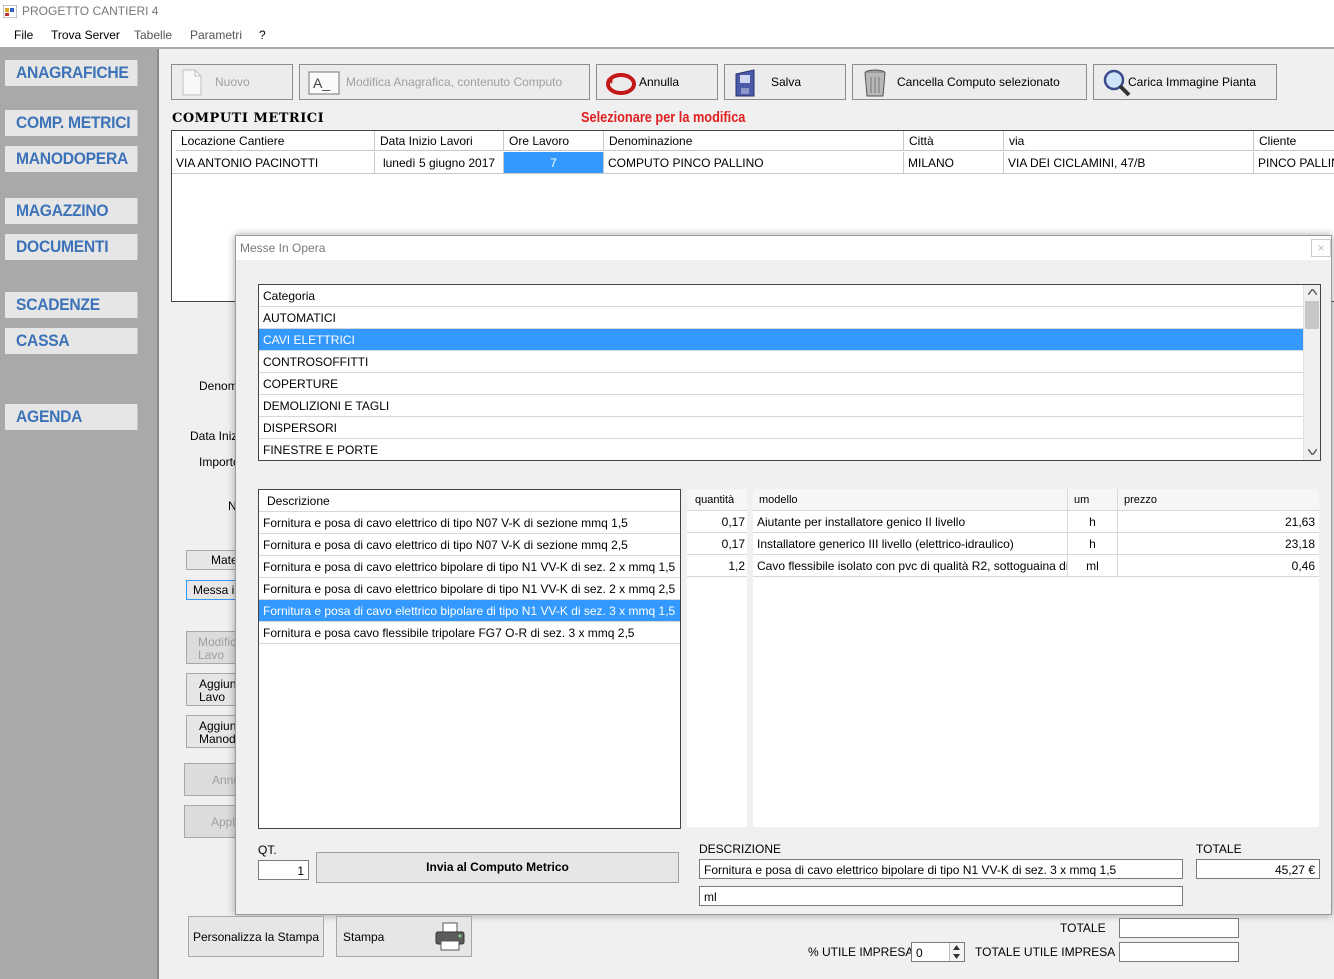 This screenshot has height=979, width=1334. What do you see at coordinates (1218, 522) in the screenshot?
I see `prezzo-cell: 21,63` at bounding box center [1218, 522].